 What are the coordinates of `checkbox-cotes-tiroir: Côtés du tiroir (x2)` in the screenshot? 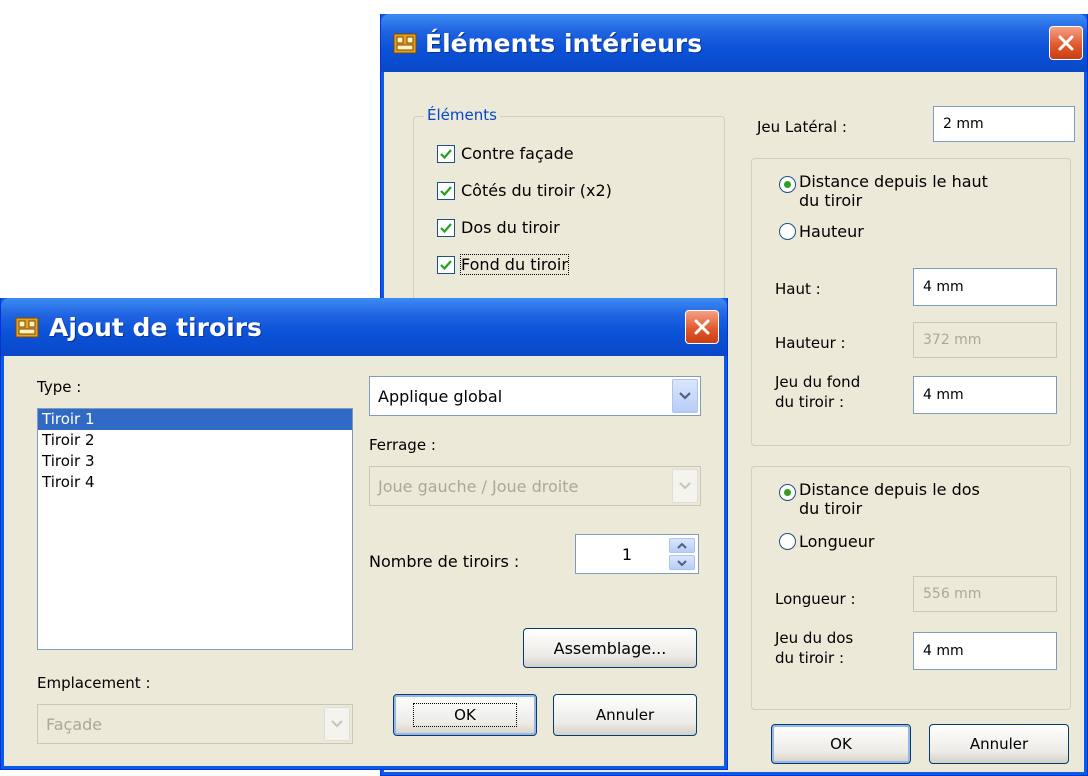 It's located at (524, 190).